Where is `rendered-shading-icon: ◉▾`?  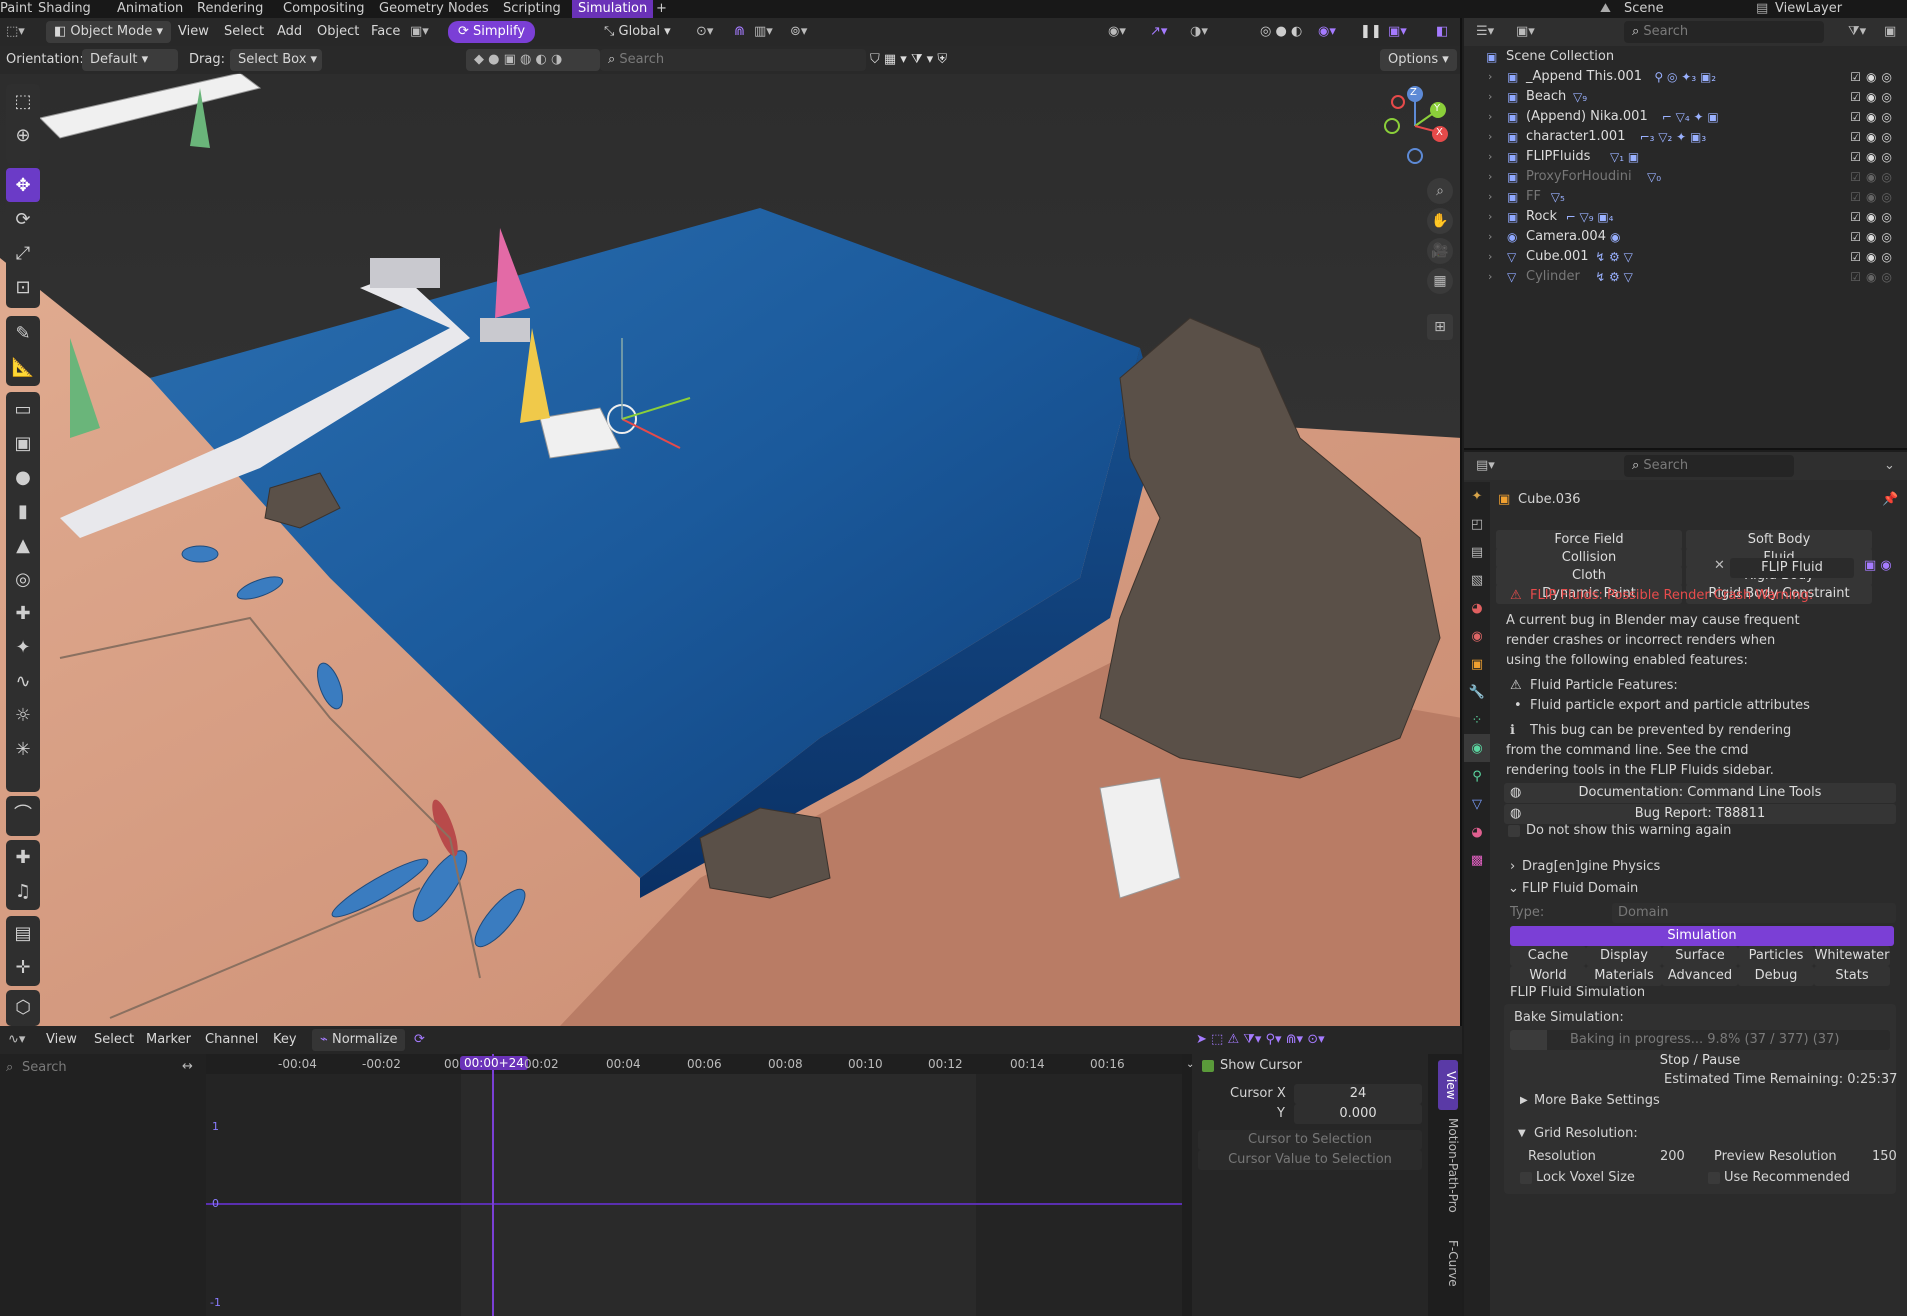
rendered-shading-icon: ◉▾ is located at coordinates (1327, 32).